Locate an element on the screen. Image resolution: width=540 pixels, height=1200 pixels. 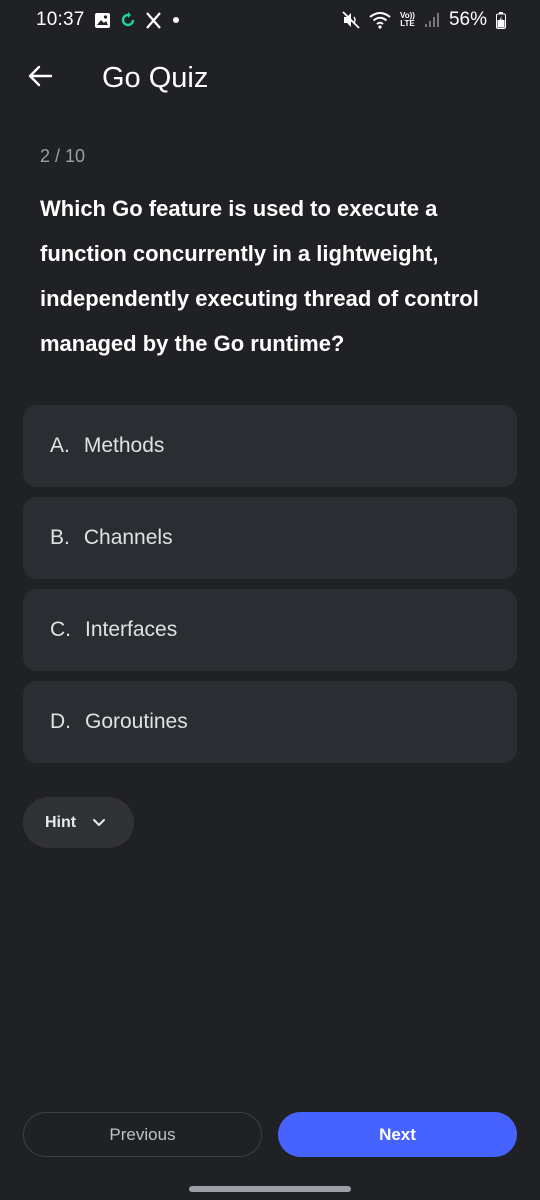
option-label: Channels is located at coordinates (128, 537).